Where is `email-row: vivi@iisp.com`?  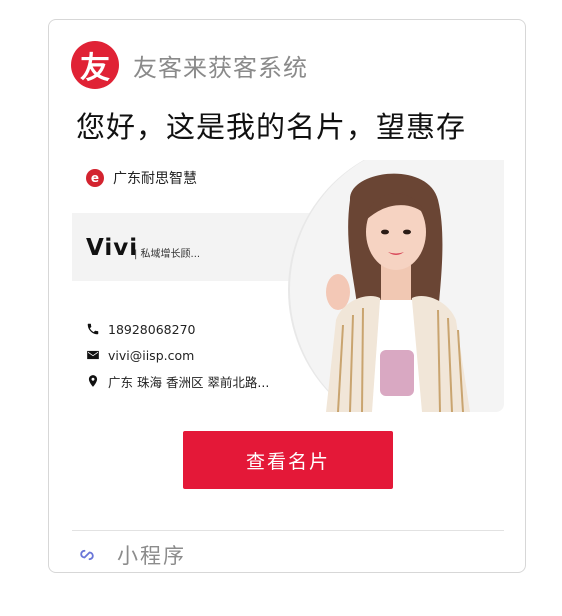
email-row: vivi@iisp.com is located at coordinates (177, 355).